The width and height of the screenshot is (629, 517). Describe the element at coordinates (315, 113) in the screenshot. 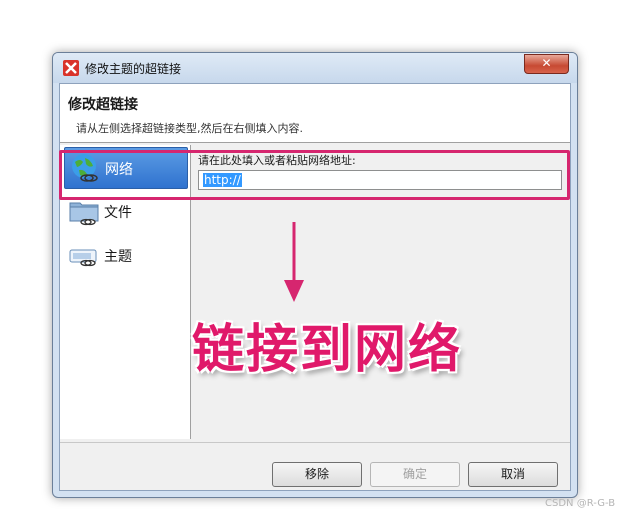

I see `header-area: 修改超链接 请从左侧选择超链接类型,然后在右侧填入内容.` at that location.